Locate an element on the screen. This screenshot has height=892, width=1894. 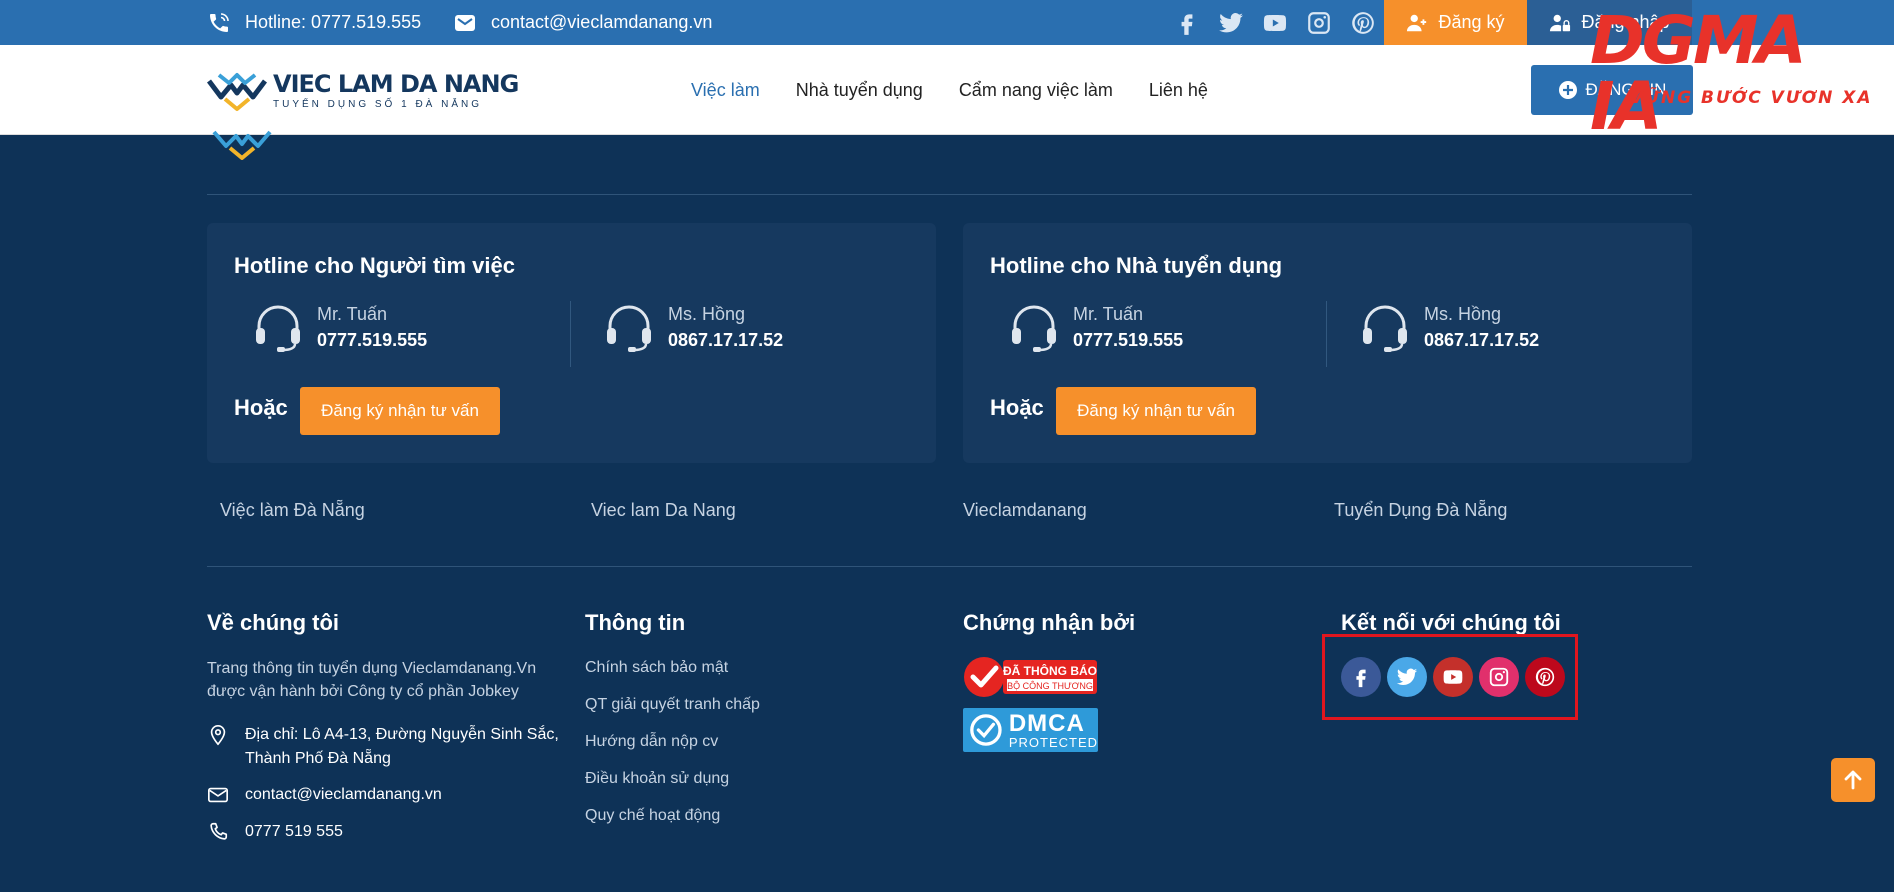
phone-row: 0777 519 555 is located at coordinates (275, 832).